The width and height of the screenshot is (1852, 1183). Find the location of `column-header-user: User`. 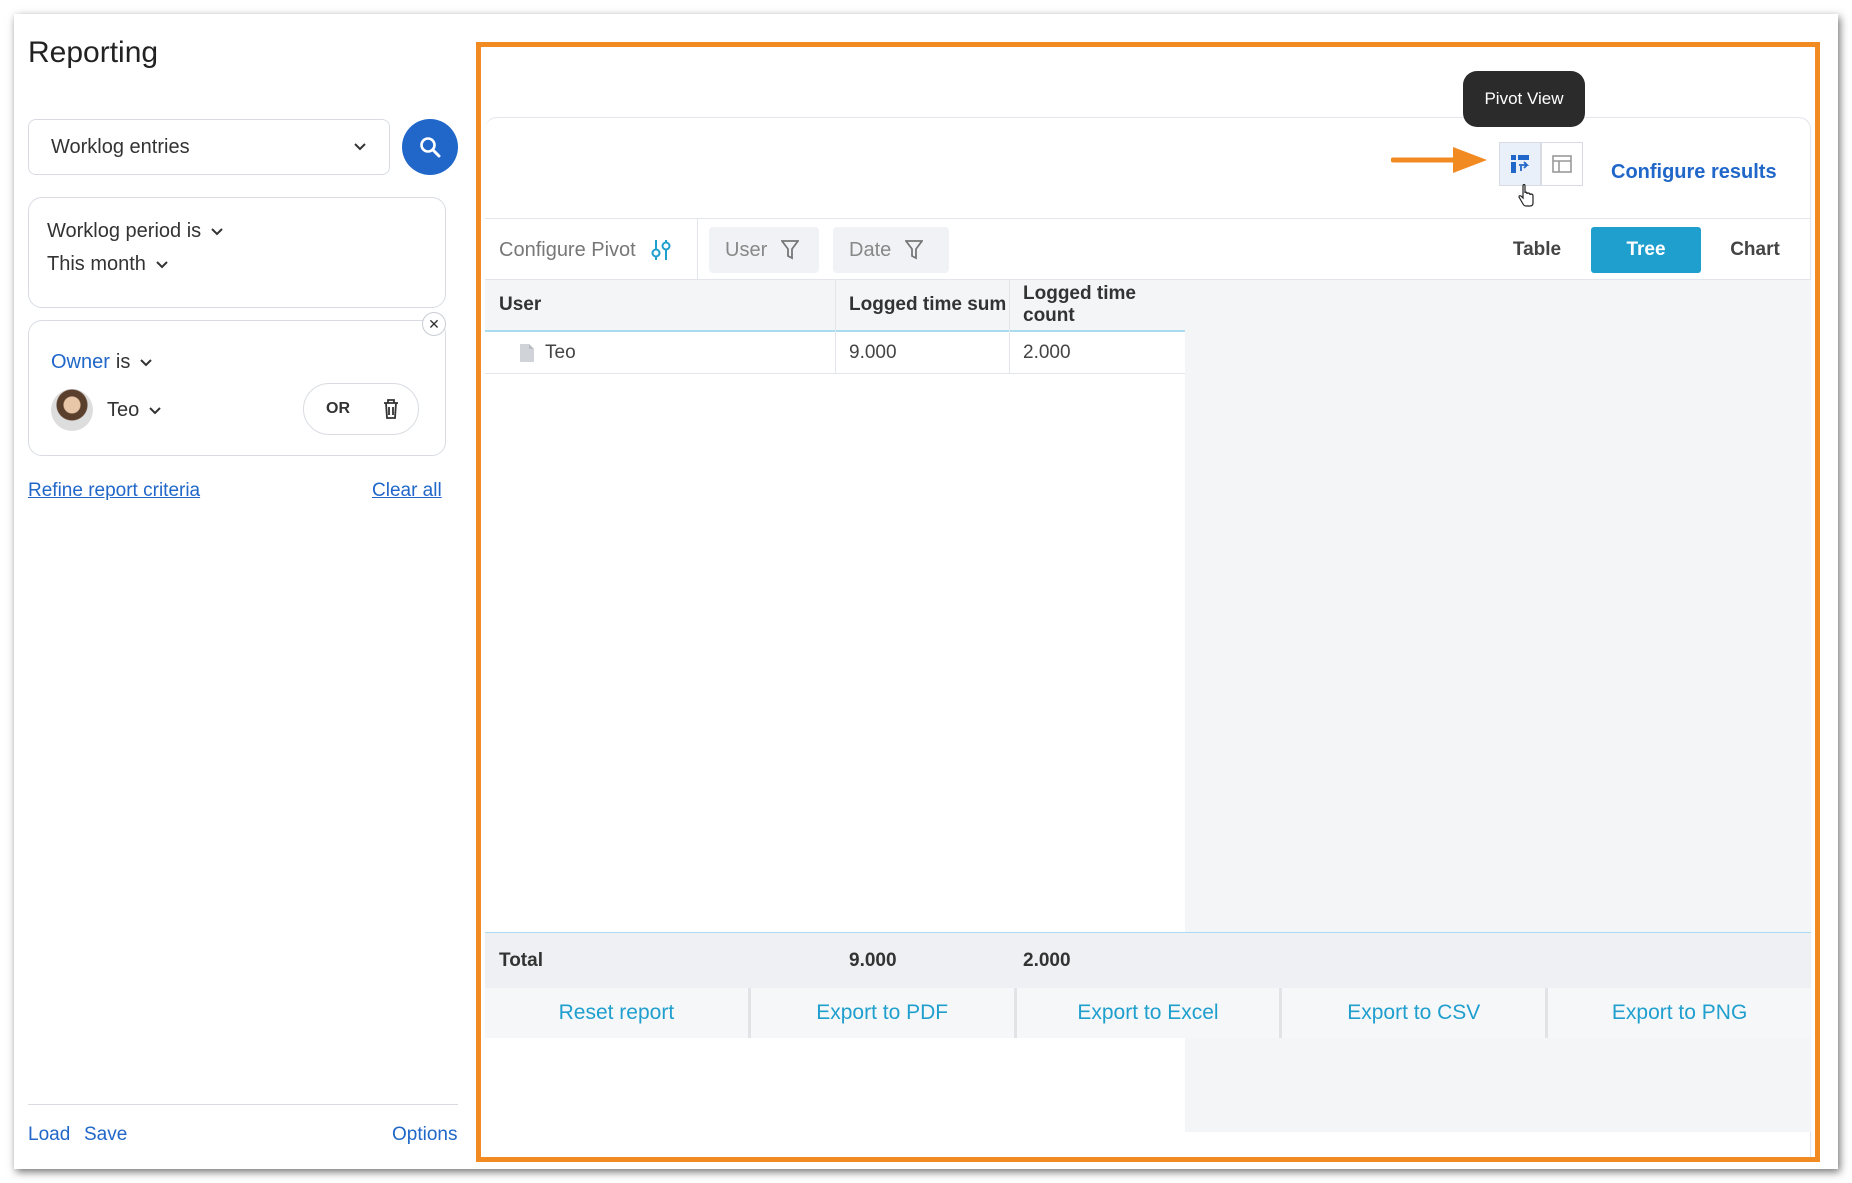

column-header-user: User is located at coordinates (660, 305).